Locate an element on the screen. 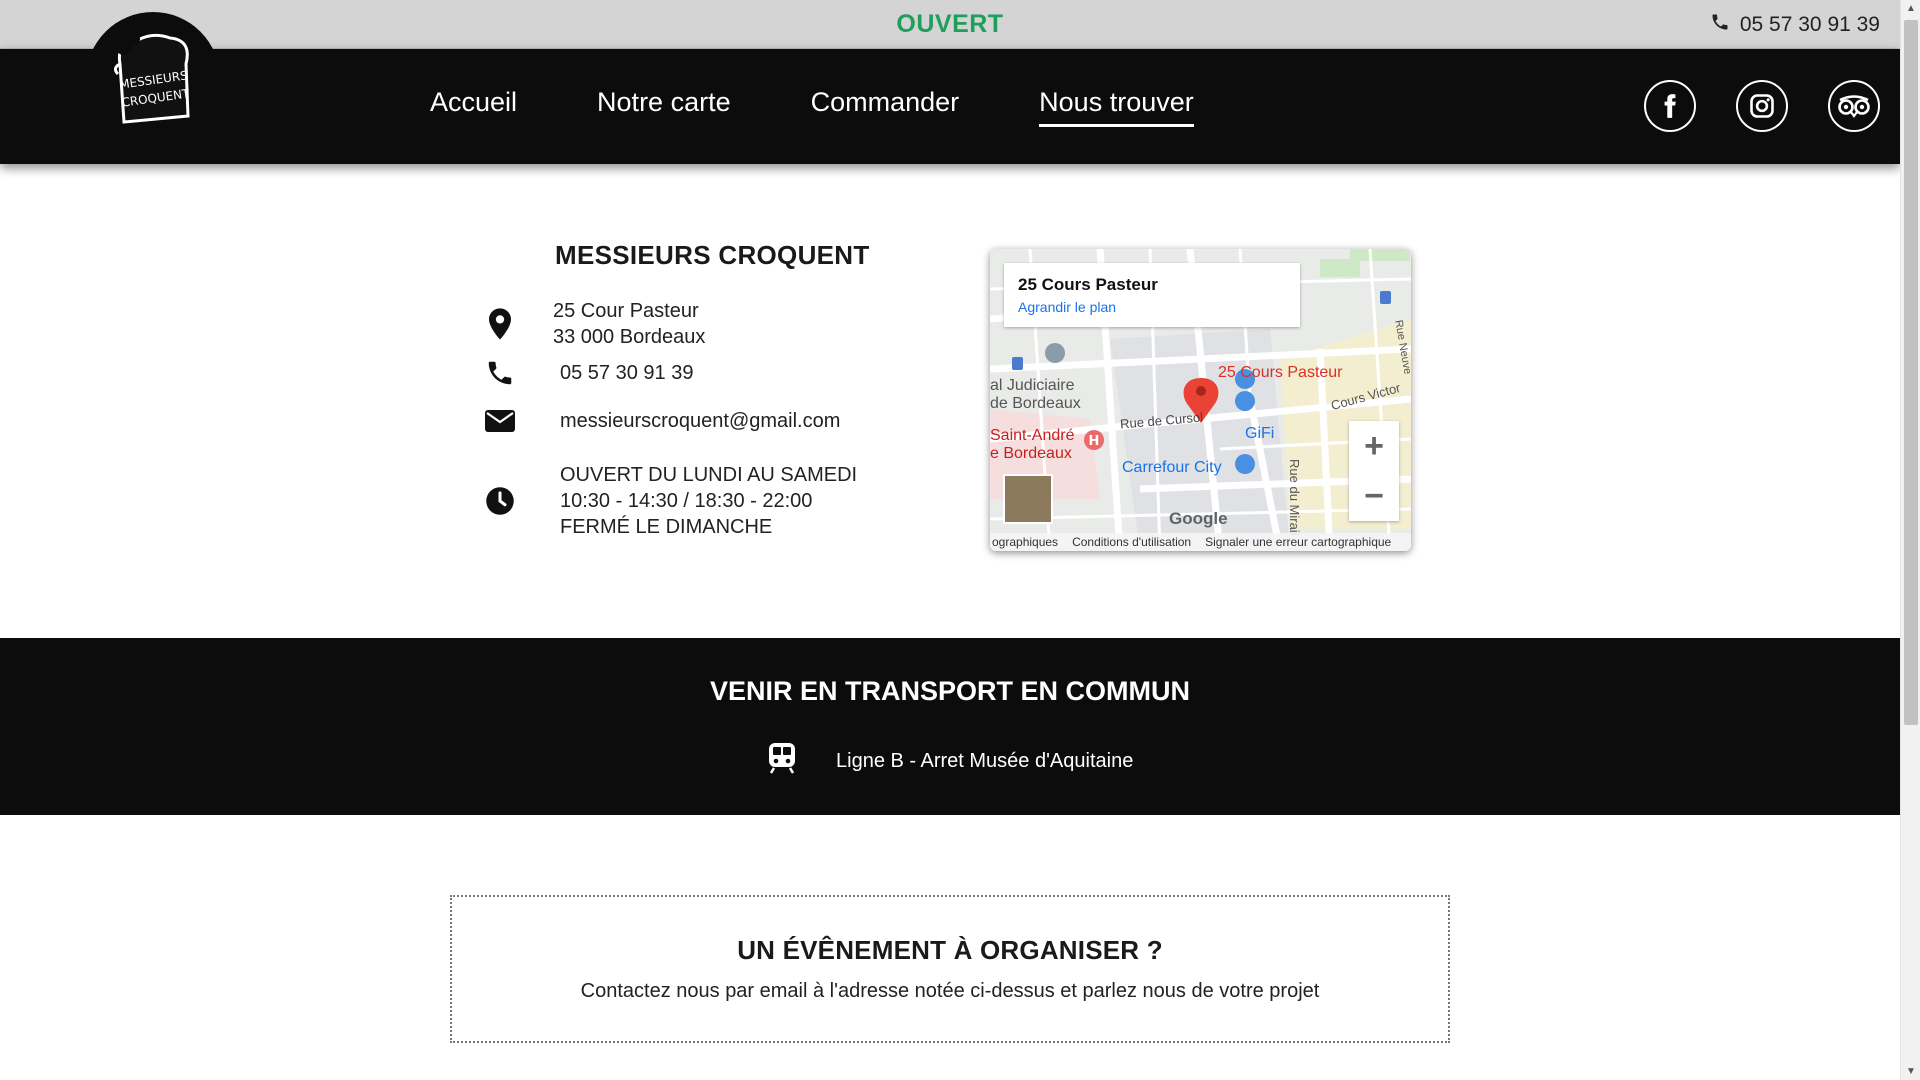 The width and height of the screenshot is (1920, 1080). hours-line-2: 10:30 - 14:30 / 18:30 - 22:00 is located at coordinates (686, 501).